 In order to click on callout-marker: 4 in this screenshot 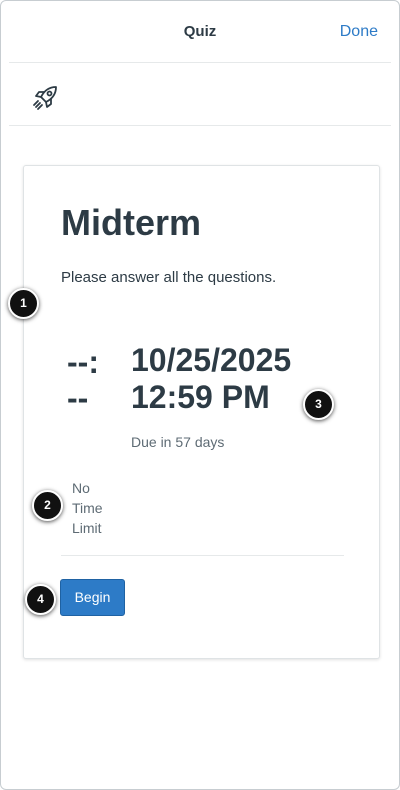, I will do `click(40, 599)`.